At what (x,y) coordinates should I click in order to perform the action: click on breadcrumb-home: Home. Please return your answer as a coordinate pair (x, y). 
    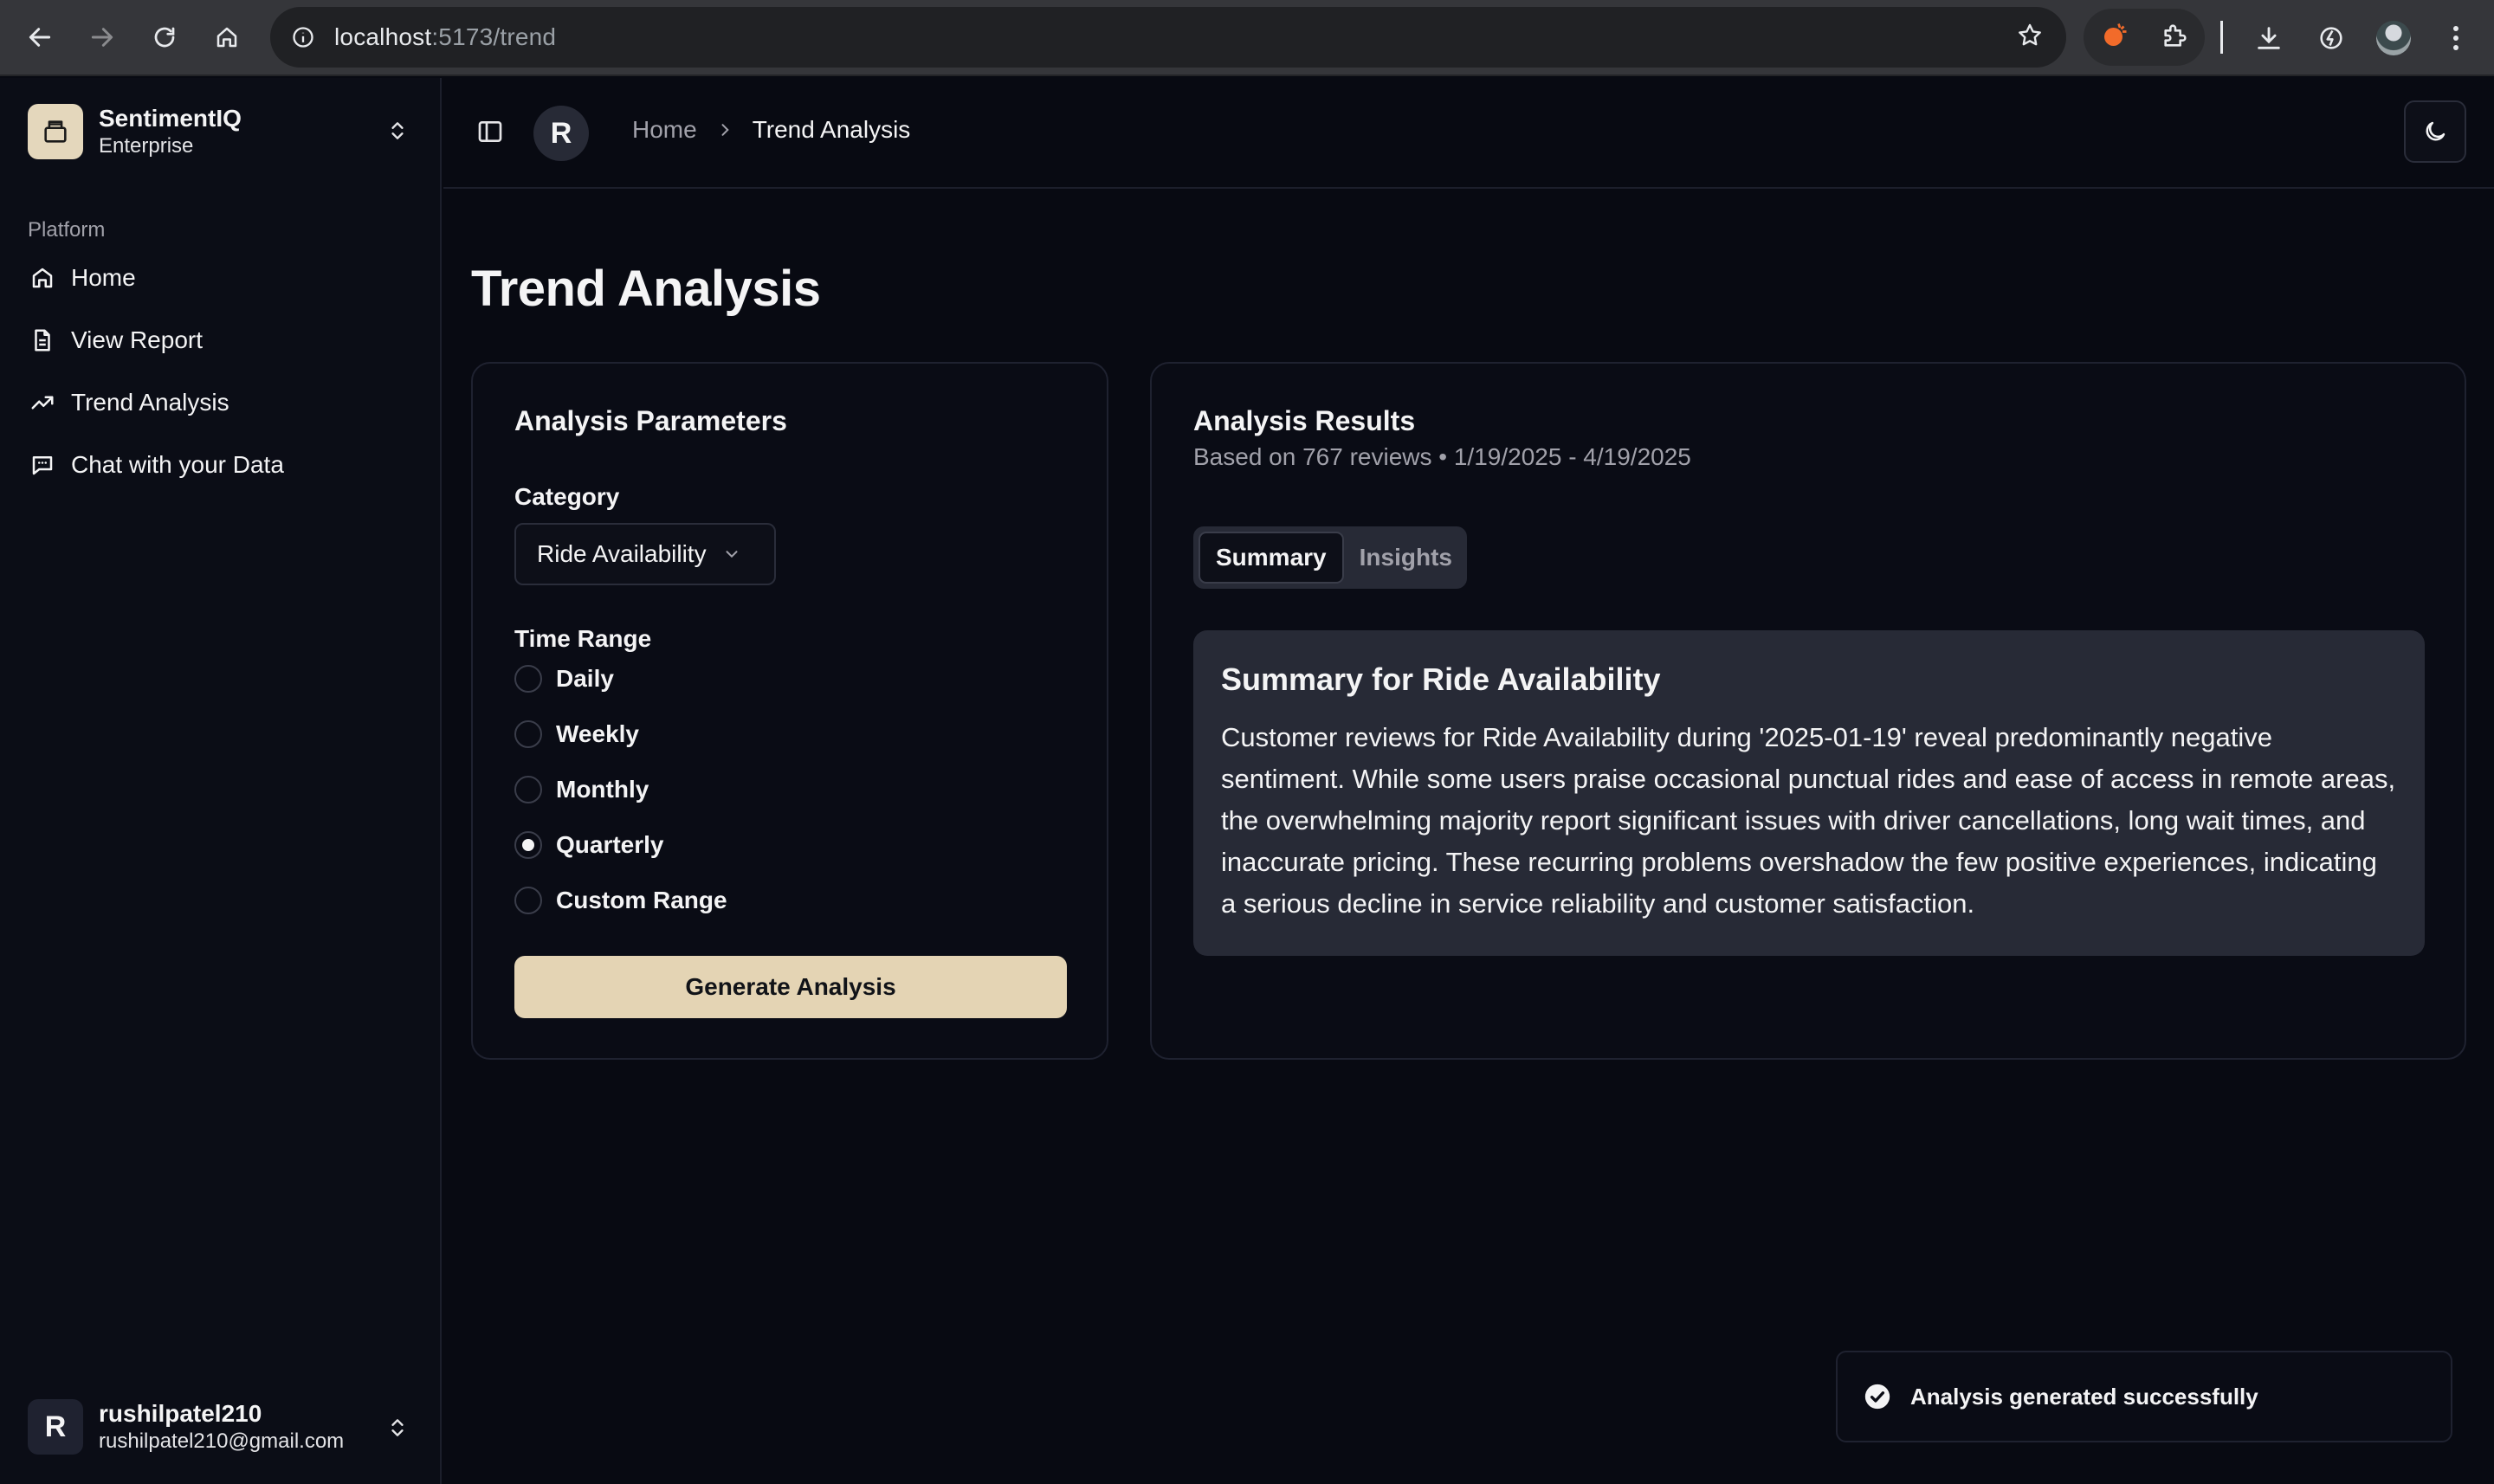
    Looking at the image, I should click on (664, 130).